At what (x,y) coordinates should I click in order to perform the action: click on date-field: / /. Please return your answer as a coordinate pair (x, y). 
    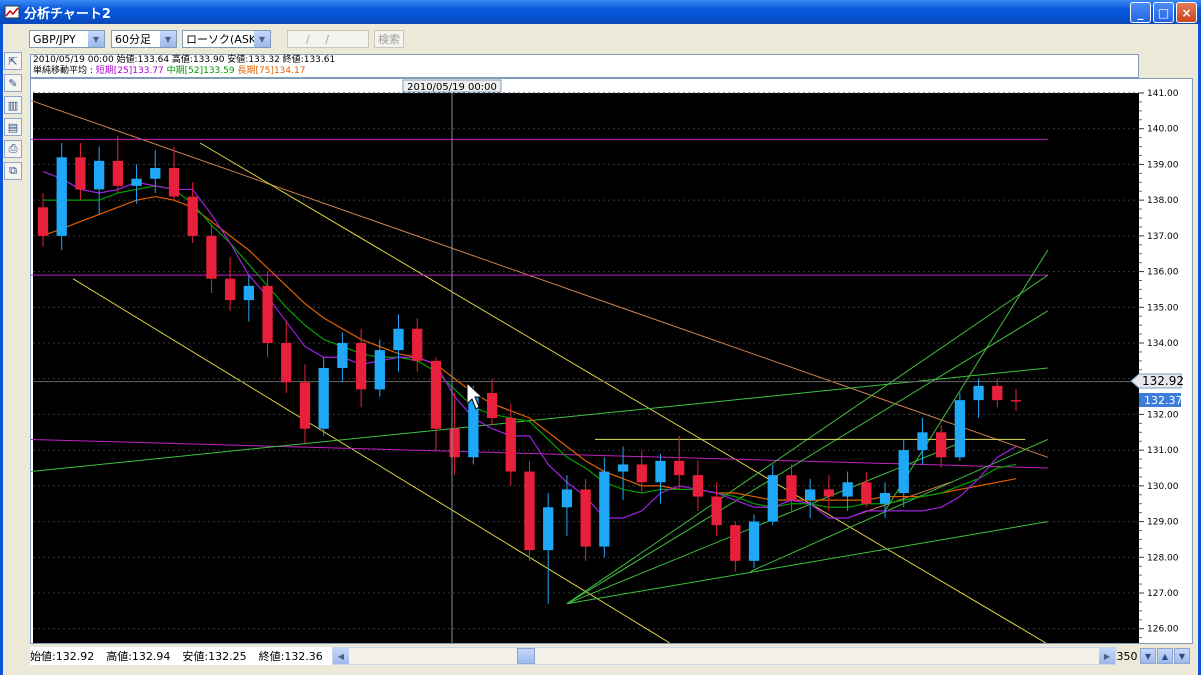
    Looking at the image, I should click on (328, 39).